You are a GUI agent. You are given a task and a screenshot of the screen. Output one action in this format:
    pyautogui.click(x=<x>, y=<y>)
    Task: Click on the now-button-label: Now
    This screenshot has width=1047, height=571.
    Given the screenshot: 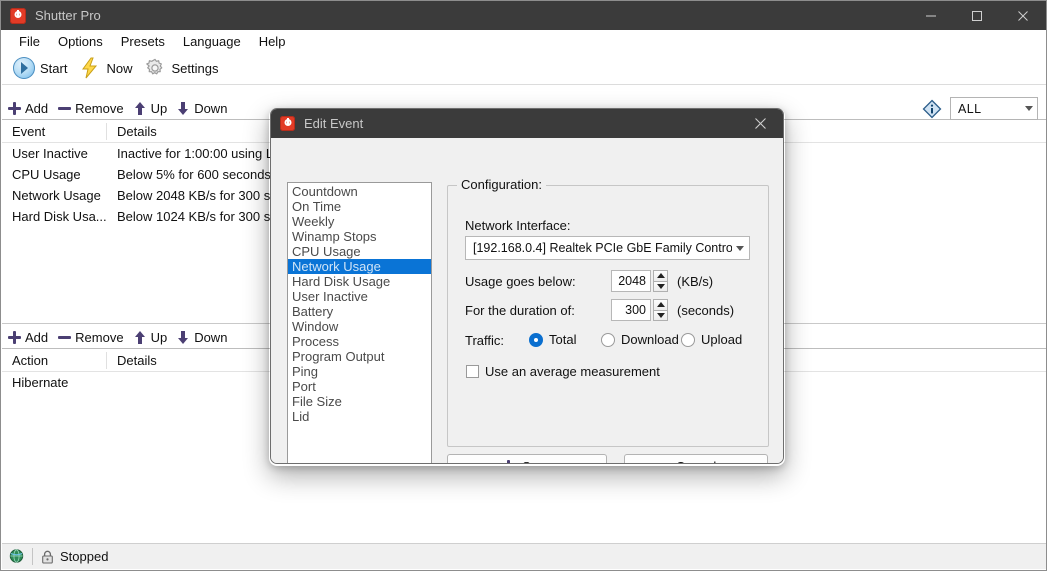 What is the action you would take?
    pyautogui.click(x=119, y=68)
    